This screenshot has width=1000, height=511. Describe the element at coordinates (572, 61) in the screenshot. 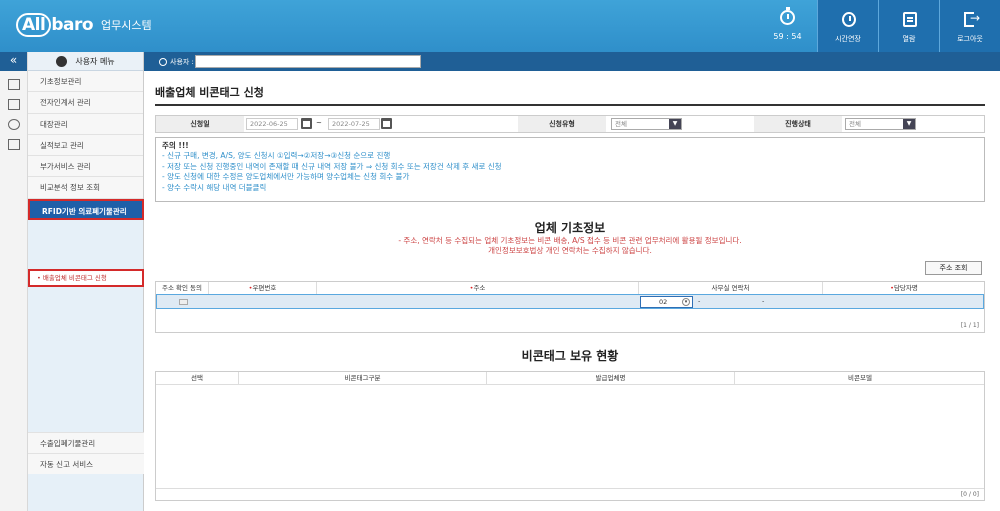

I see `user-strip: 사용자 :` at that location.